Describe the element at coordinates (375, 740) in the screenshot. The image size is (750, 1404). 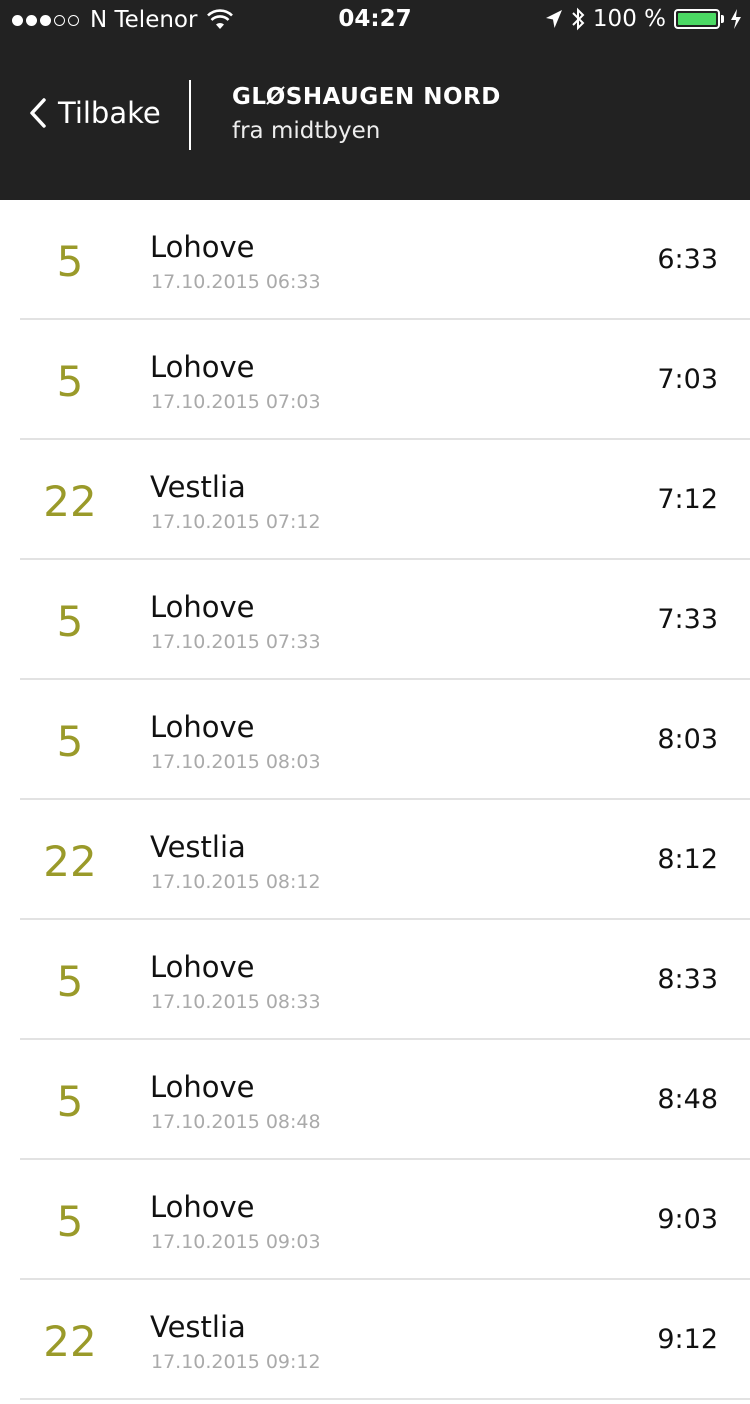
I see `departure-row: 5 Lohove 17.10.2015 08:03 8:03` at that location.